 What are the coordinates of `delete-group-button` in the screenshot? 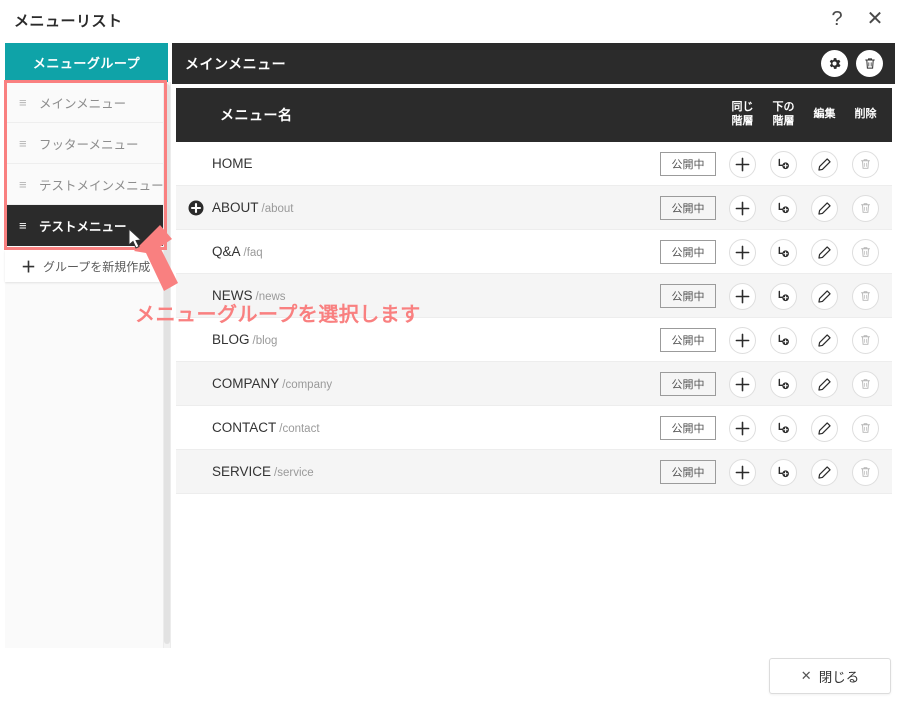 It's located at (869, 63).